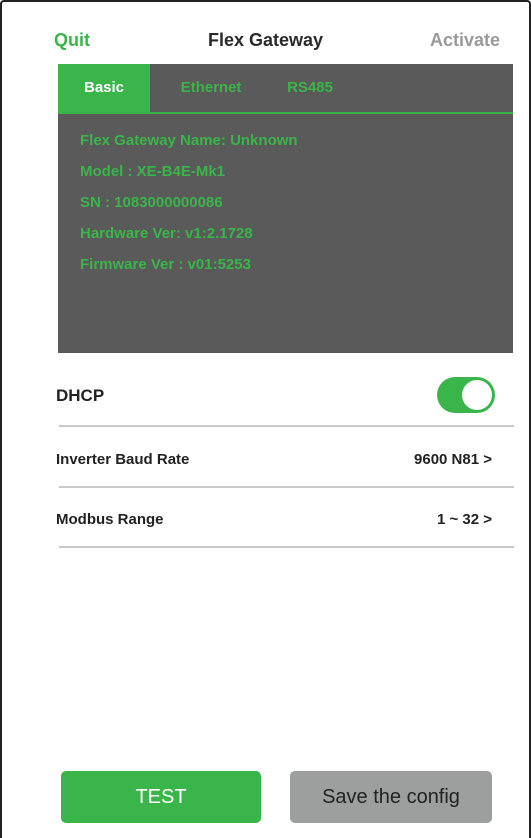 Image resolution: width=531 pixels, height=838 pixels. I want to click on model-text: Model : XE-B4E-Mk1, so click(153, 171).